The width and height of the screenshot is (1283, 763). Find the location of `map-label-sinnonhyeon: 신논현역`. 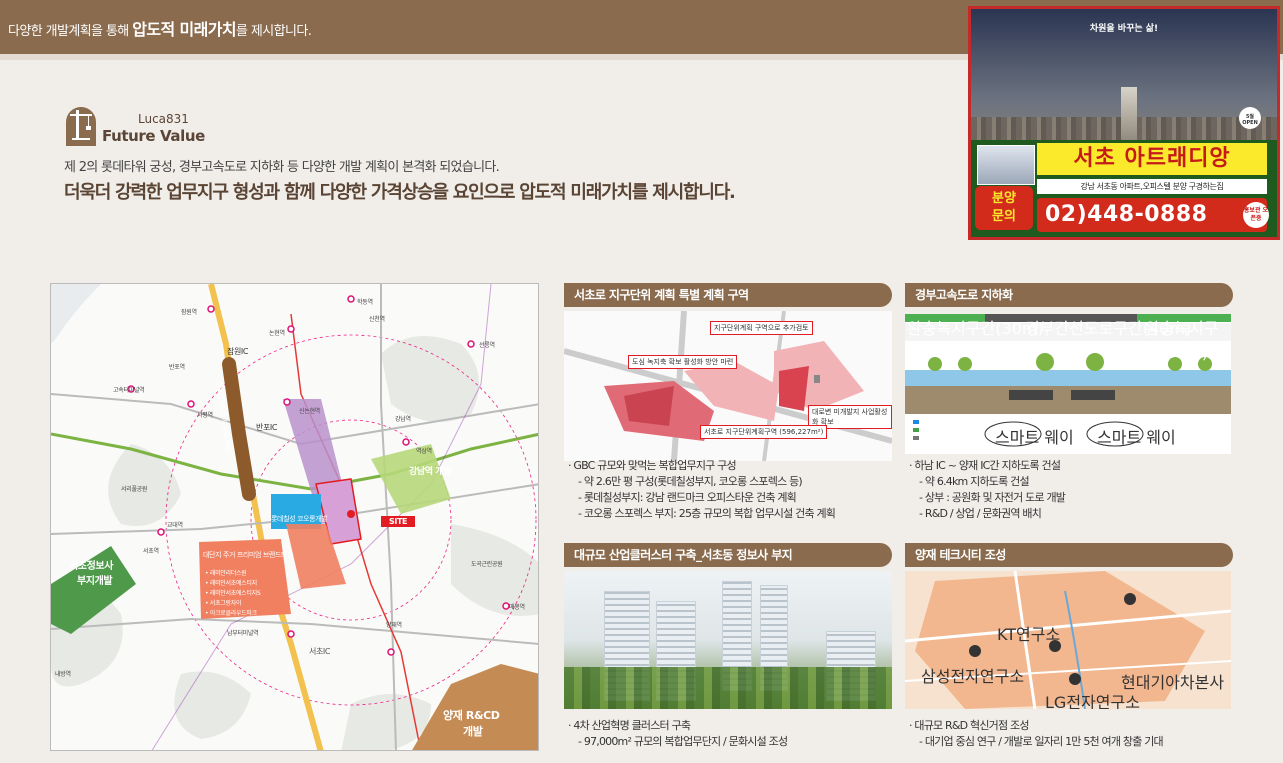

map-label-sinnonhyeon: 신논현역 is located at coordinates (309, 411).